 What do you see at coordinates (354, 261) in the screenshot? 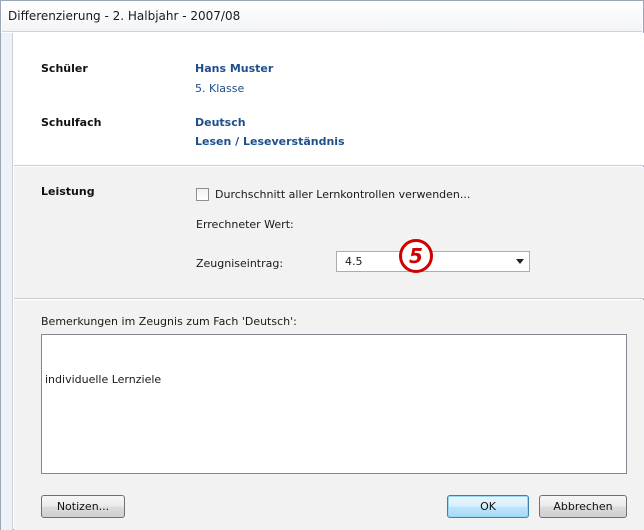
I see `report-entry-value: 4.5` at bounding box center [354, 261].